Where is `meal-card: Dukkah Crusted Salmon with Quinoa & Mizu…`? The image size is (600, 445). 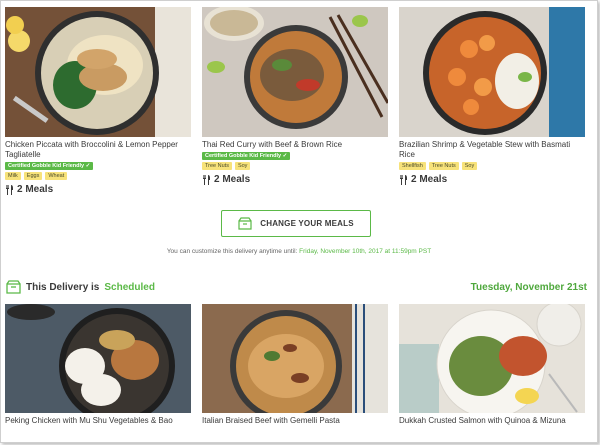 meal-card: Dukkah Crusted Salmon with Quinoa & Mizu… is located at coordinates (492, 365).